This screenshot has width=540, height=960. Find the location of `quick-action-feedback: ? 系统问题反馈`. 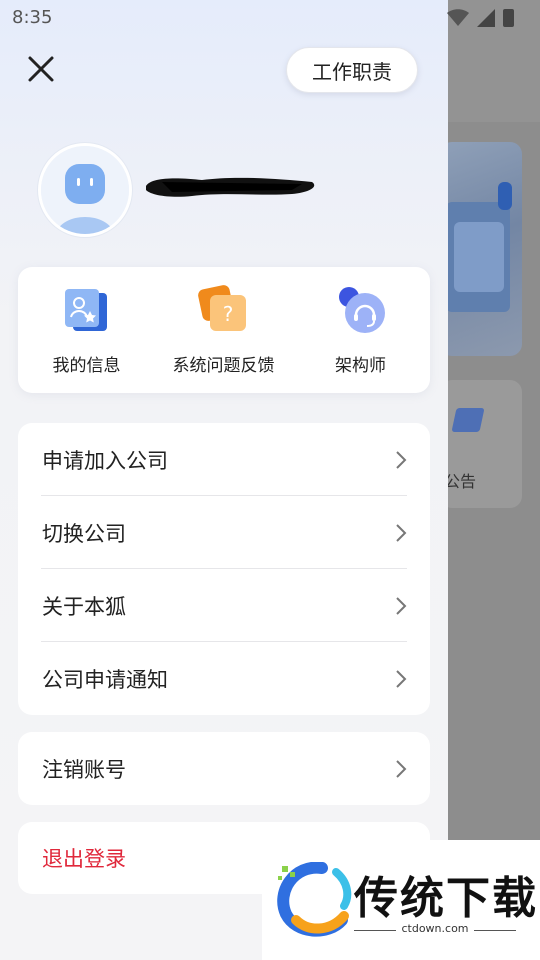

quick-action-feedback: ? 系统问题反馈 is located at coordinates (223, 330).